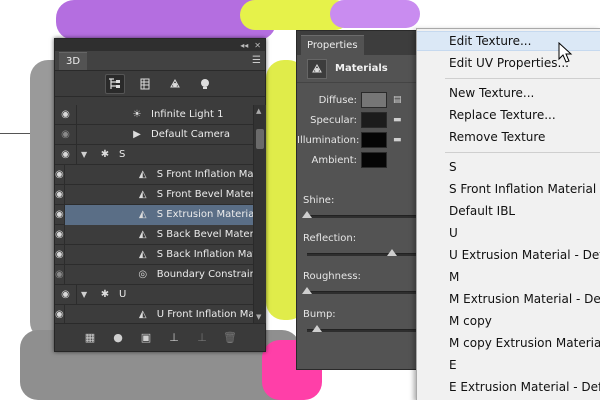  Describe the element at coordinates (319, 314) in the screenshot. I see `slider-label: Bump:` at that location.